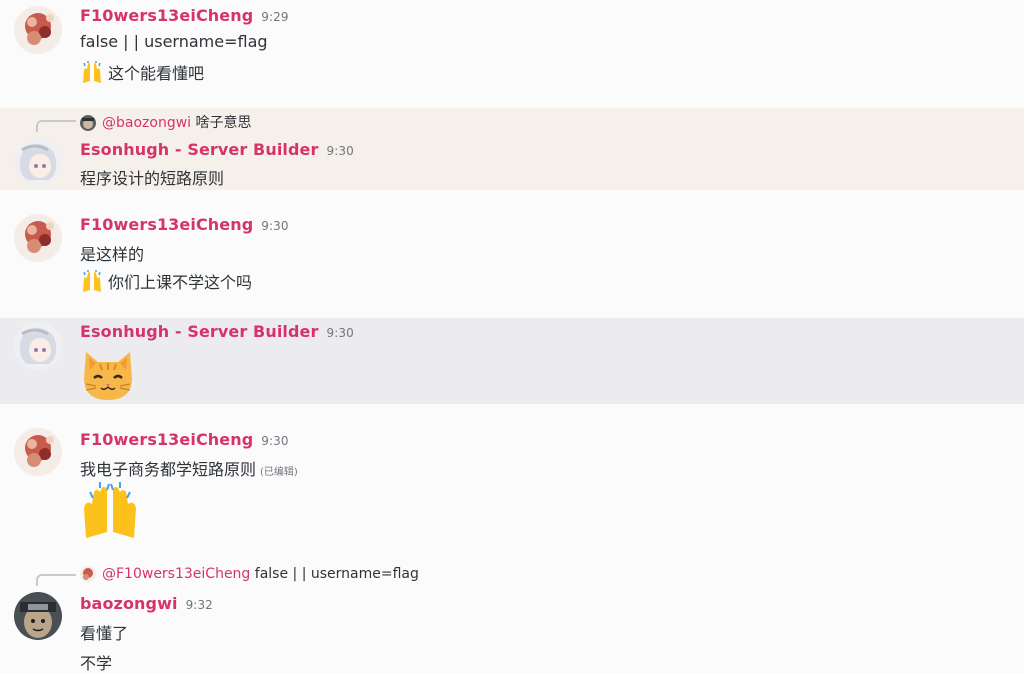 The height and width of the screenshot is (674, 1024). What do you see at coordinates (129, 603) in the screenshot?
I see `author-label: baozongwi` at bounding box center [129, 603].